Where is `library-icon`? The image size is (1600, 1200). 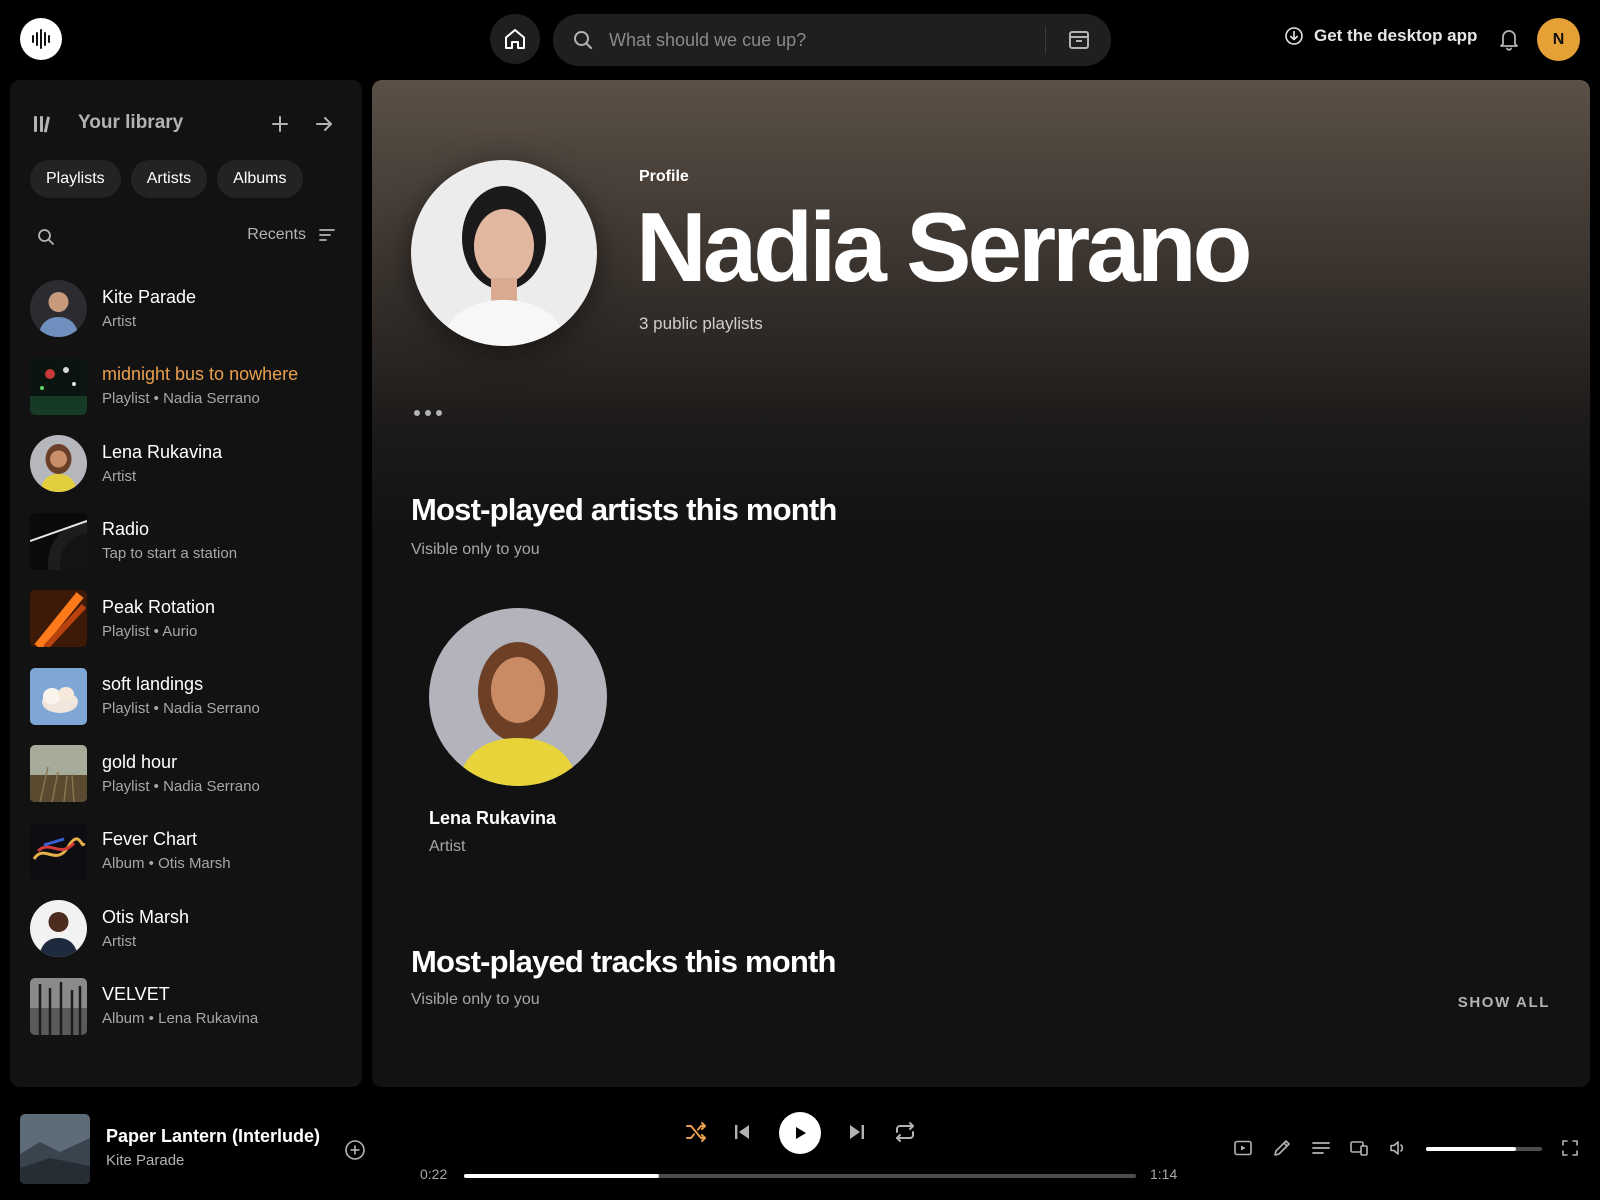 library-icon is located at coordinates (42, 124).